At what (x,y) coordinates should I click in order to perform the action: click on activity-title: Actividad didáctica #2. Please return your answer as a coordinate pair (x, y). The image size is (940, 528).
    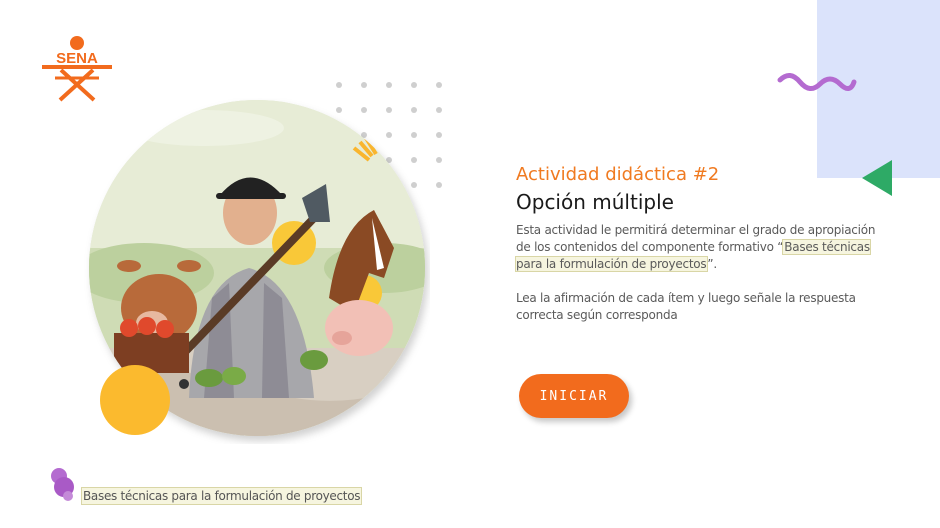
    Looking at the image, I should click on (618, 174).